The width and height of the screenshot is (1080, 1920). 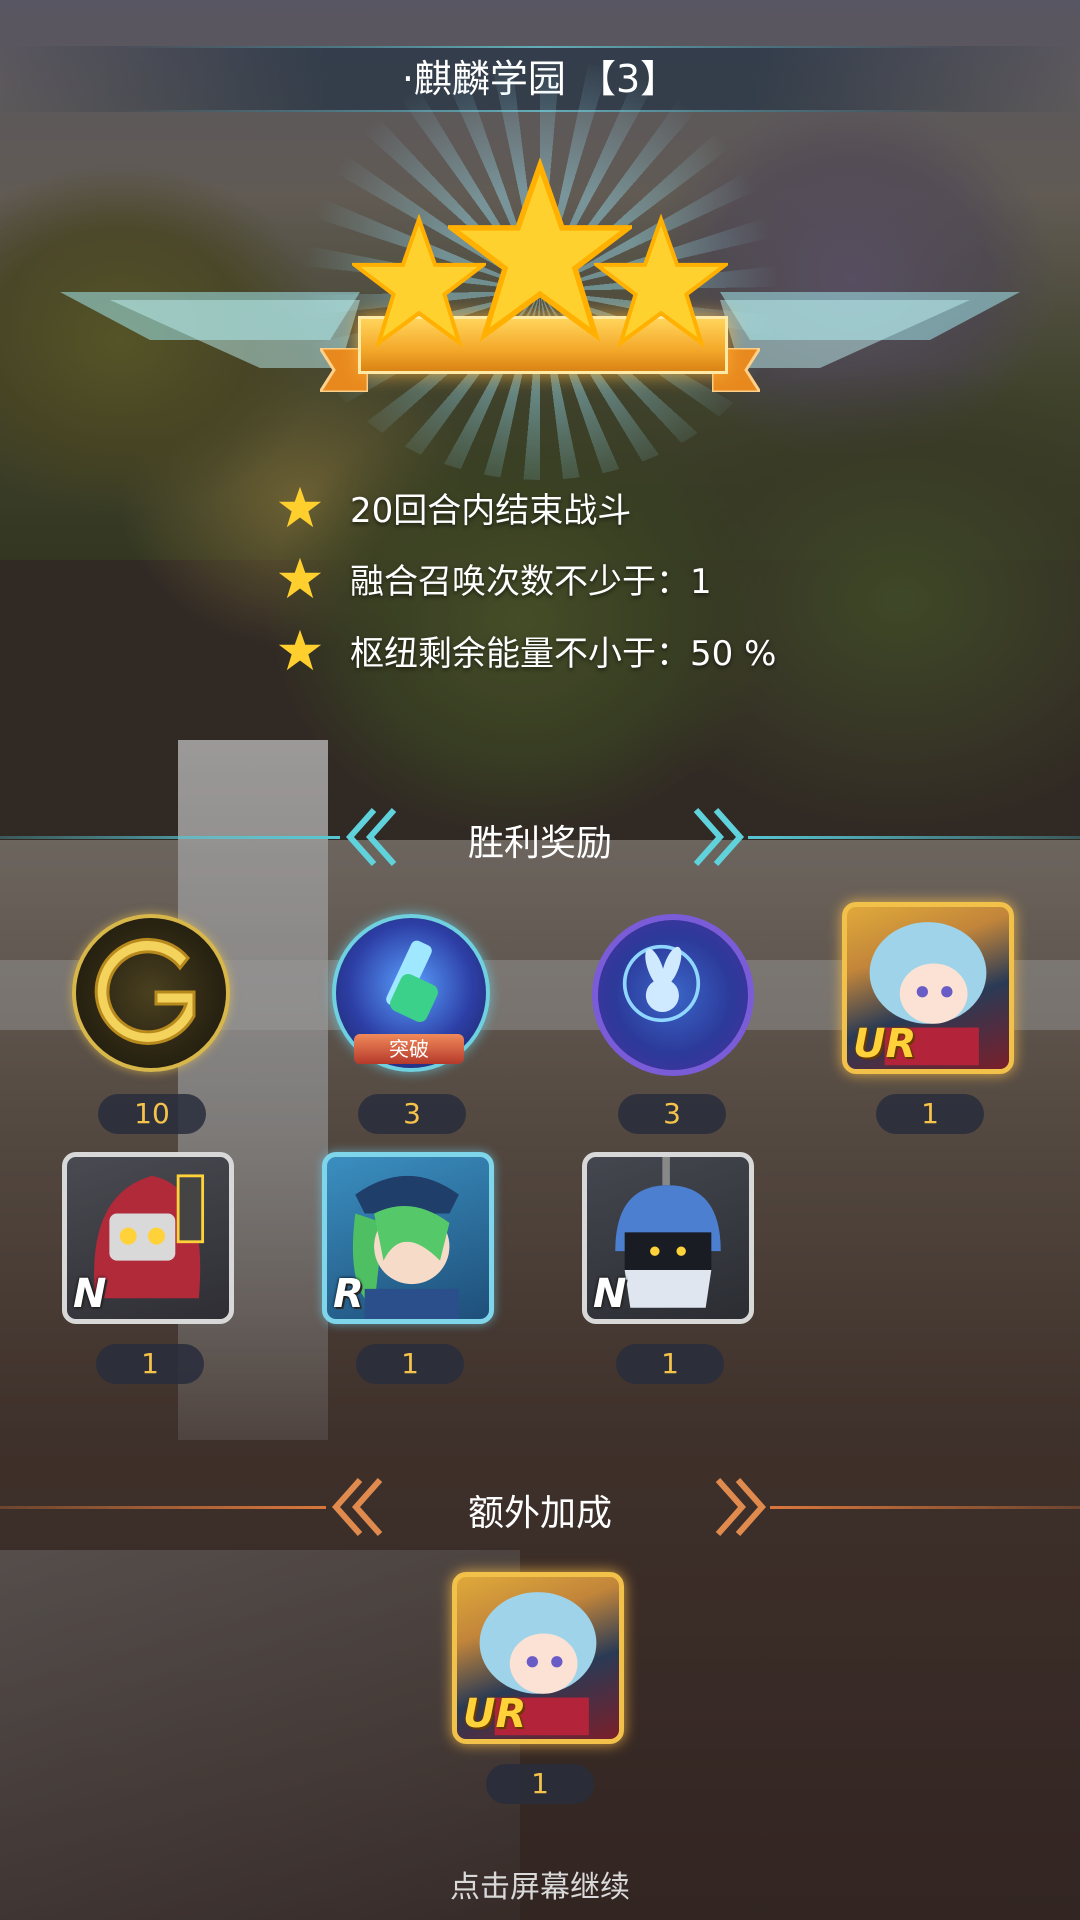 I want to click on victory-rewards-title: 胜利奖励, so click(x=539, y=843).